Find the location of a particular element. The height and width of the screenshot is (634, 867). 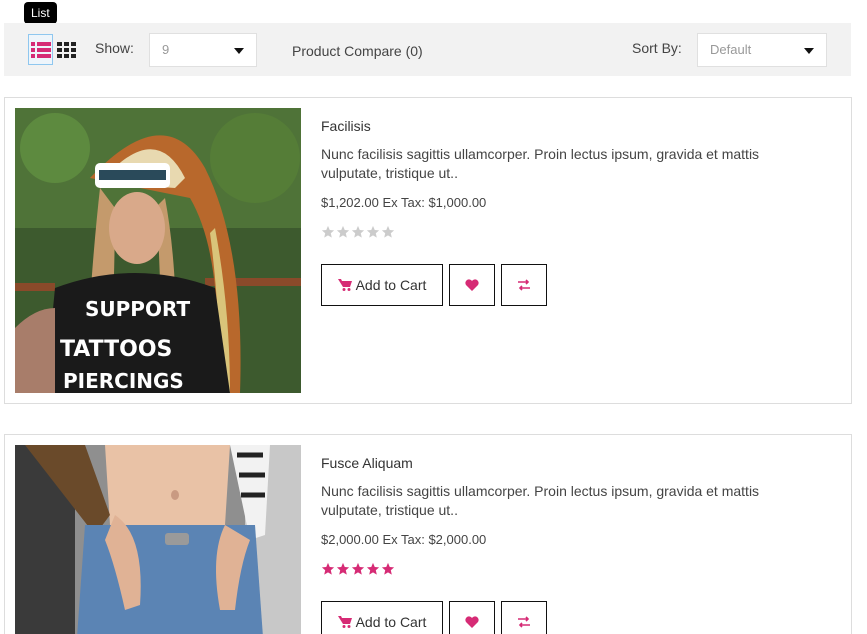

list-view-tooltip: List is located at coordinates (40, 15).